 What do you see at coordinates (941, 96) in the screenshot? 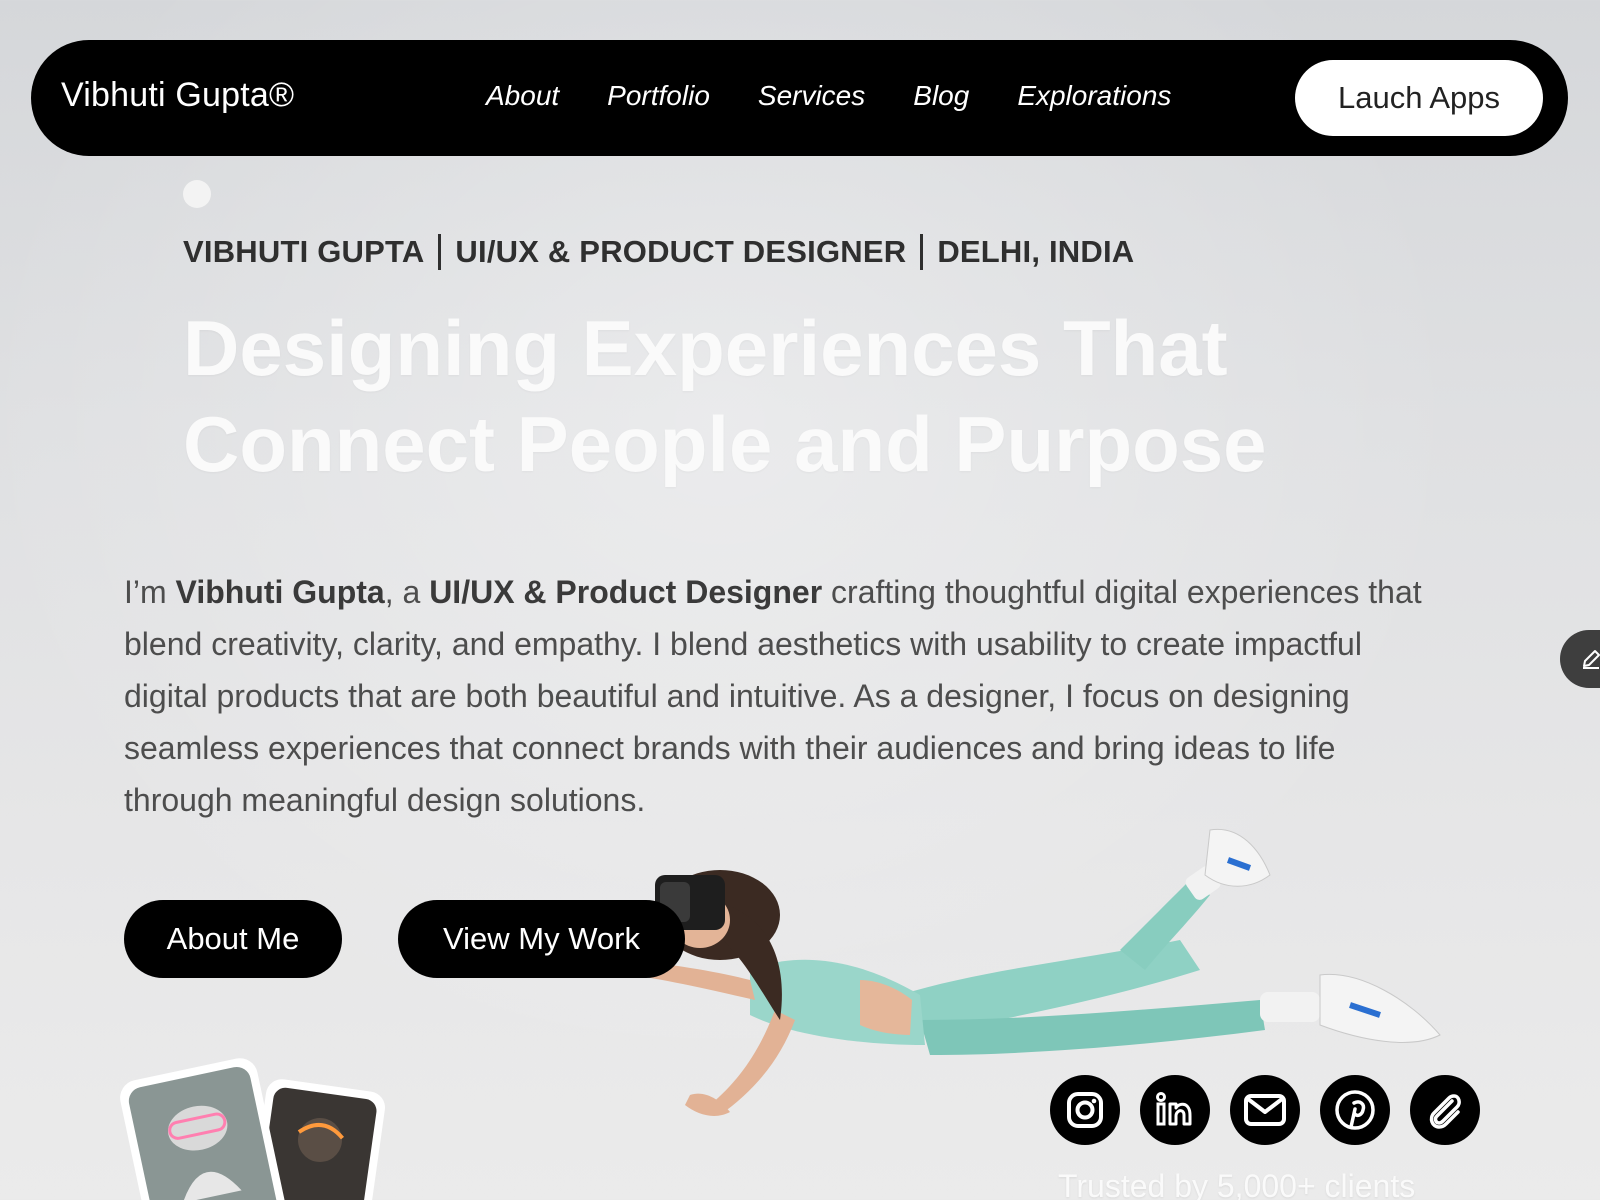
I see `nav-link-blog: Blog` at bounding box center [941, 96].